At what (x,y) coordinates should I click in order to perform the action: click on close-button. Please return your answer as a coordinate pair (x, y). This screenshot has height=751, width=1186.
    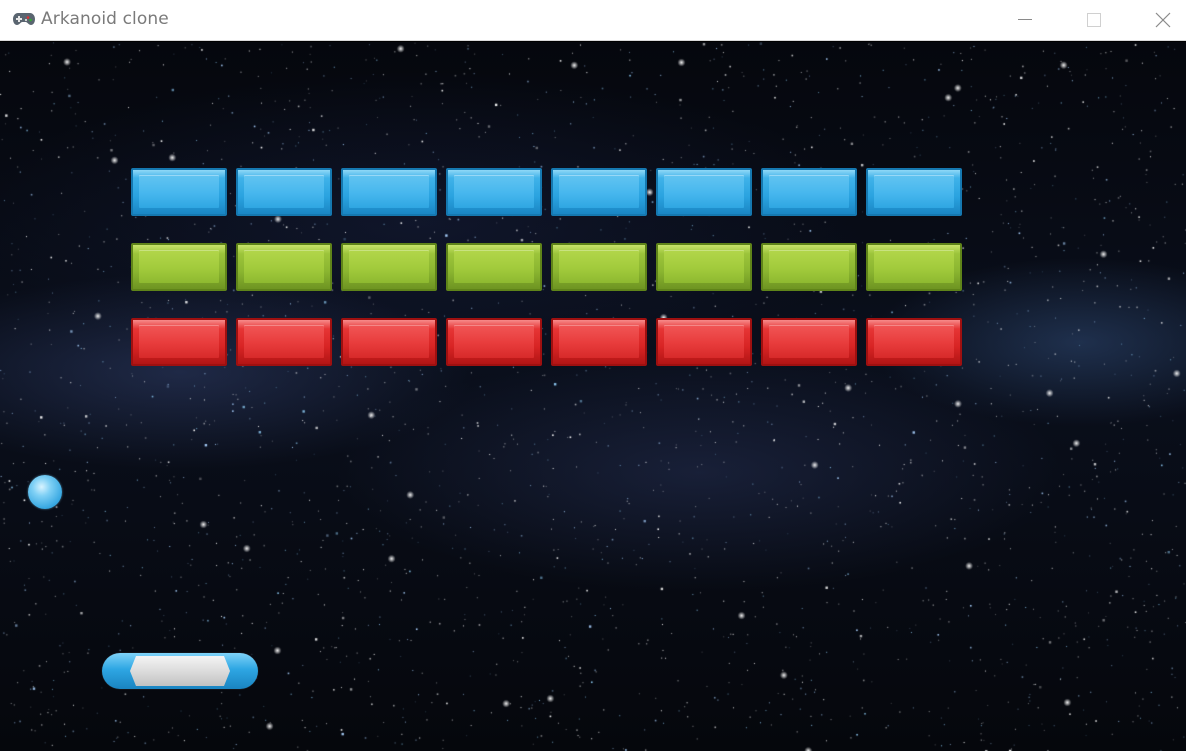
    Looking at the image, I should click on (1163, 20).